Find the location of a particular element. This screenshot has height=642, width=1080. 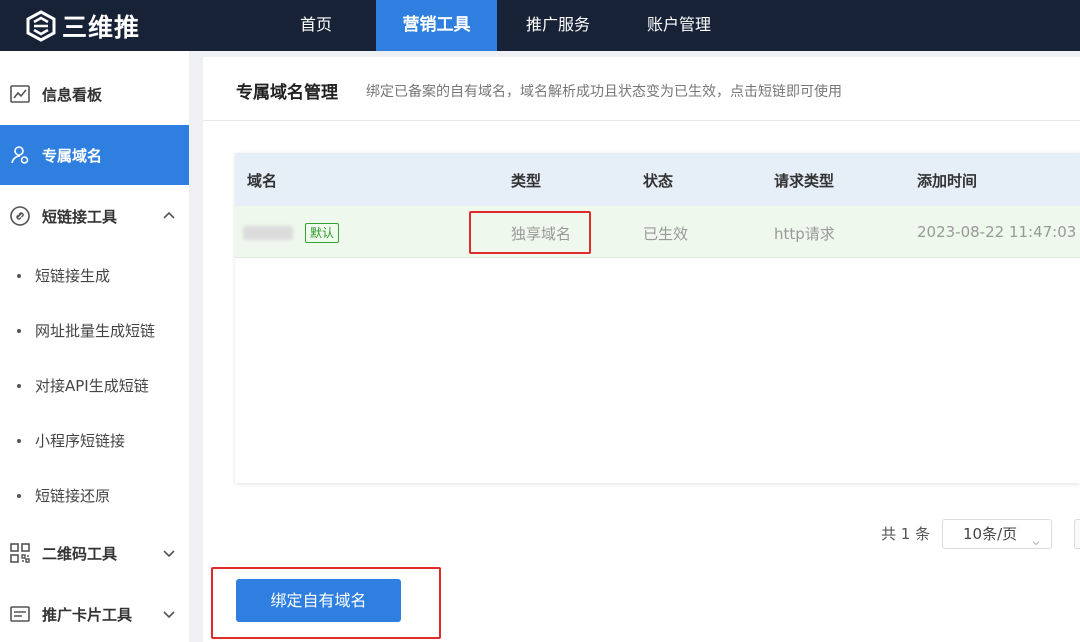

card-icon is located at coordinates (20, 614).